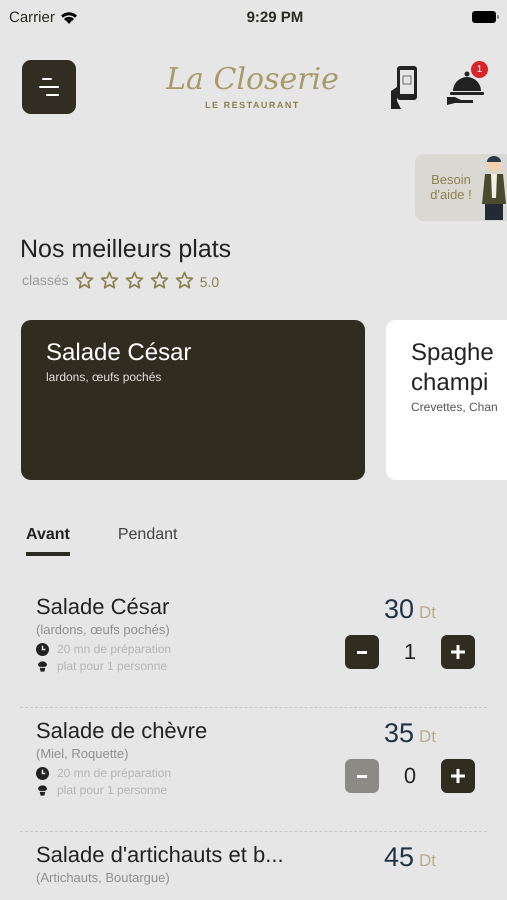  I want to click on featured-dish-card: Salade César lardons, œufs pochés, so click(193, 400).